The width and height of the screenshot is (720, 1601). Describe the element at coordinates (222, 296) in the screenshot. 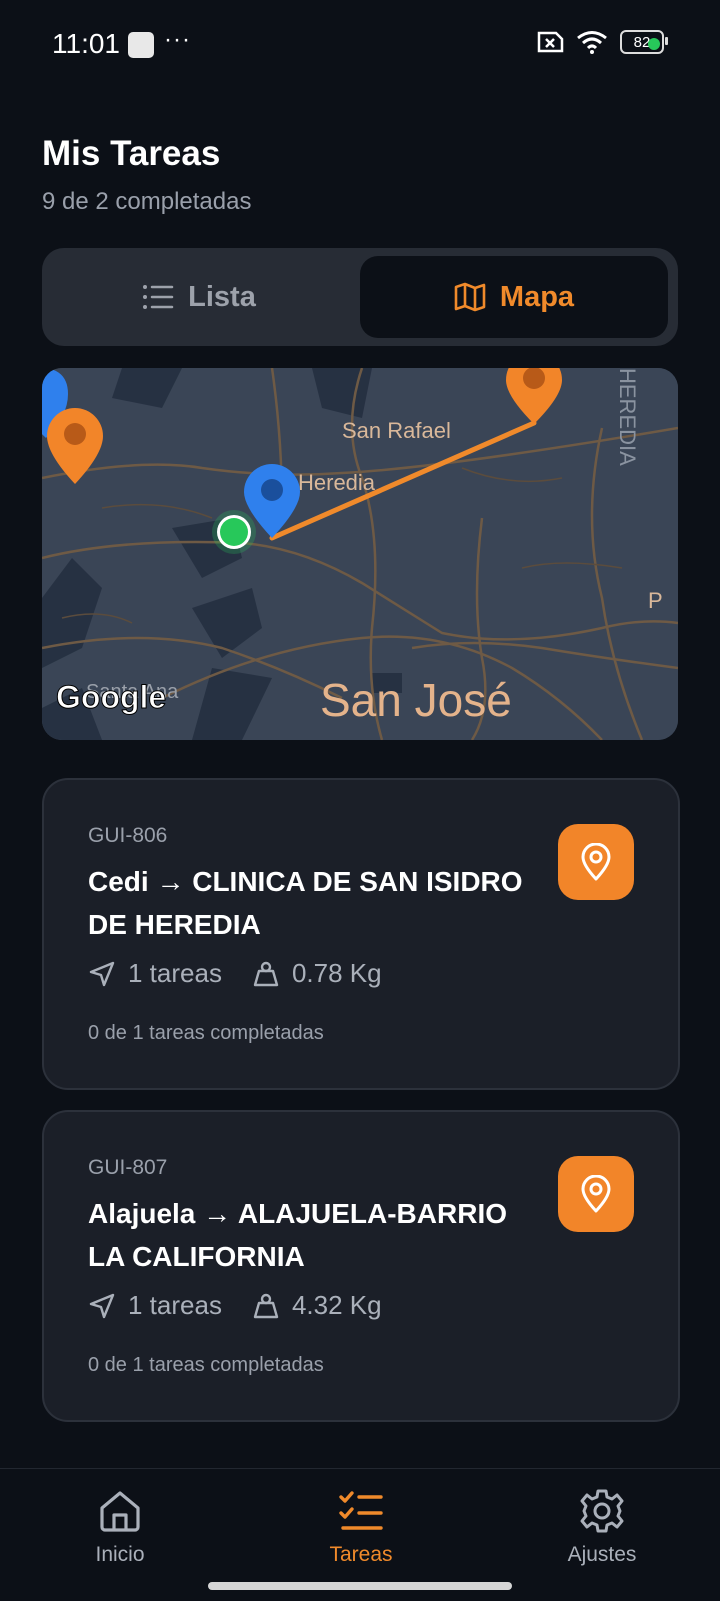

I see `tab-list-label: Lista` at that location.